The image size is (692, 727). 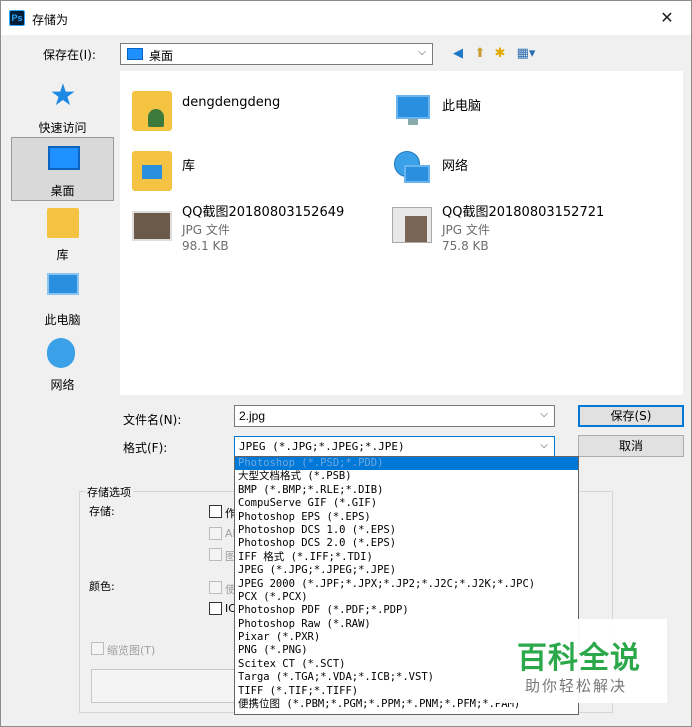 What do you see at coordinates (252, 416) in the screenshot?
I see `filename-value: 2.jpg` at bounding box center [252, 416].